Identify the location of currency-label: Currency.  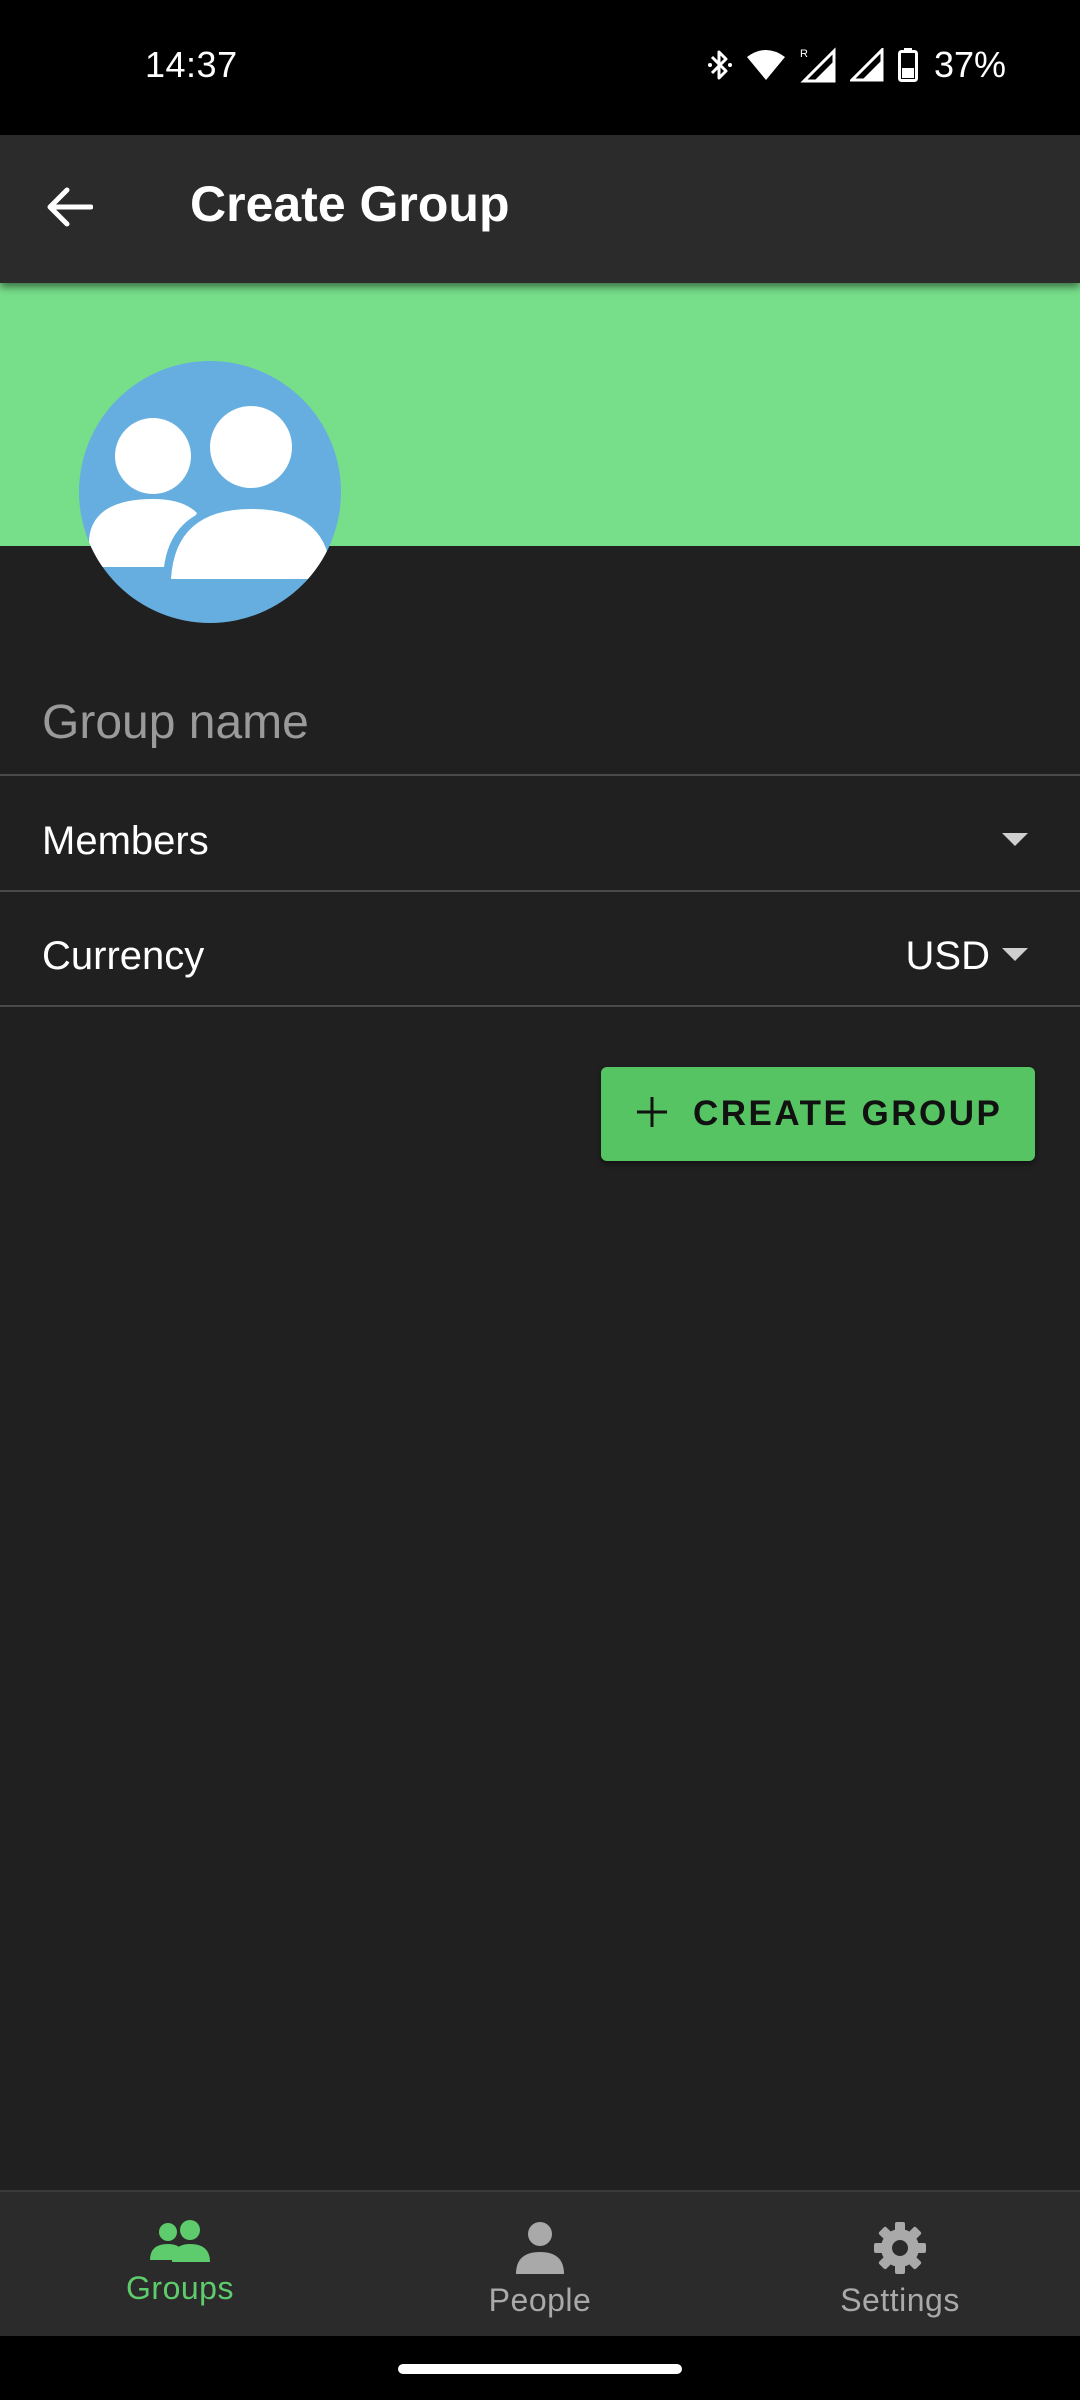
(123, 956).